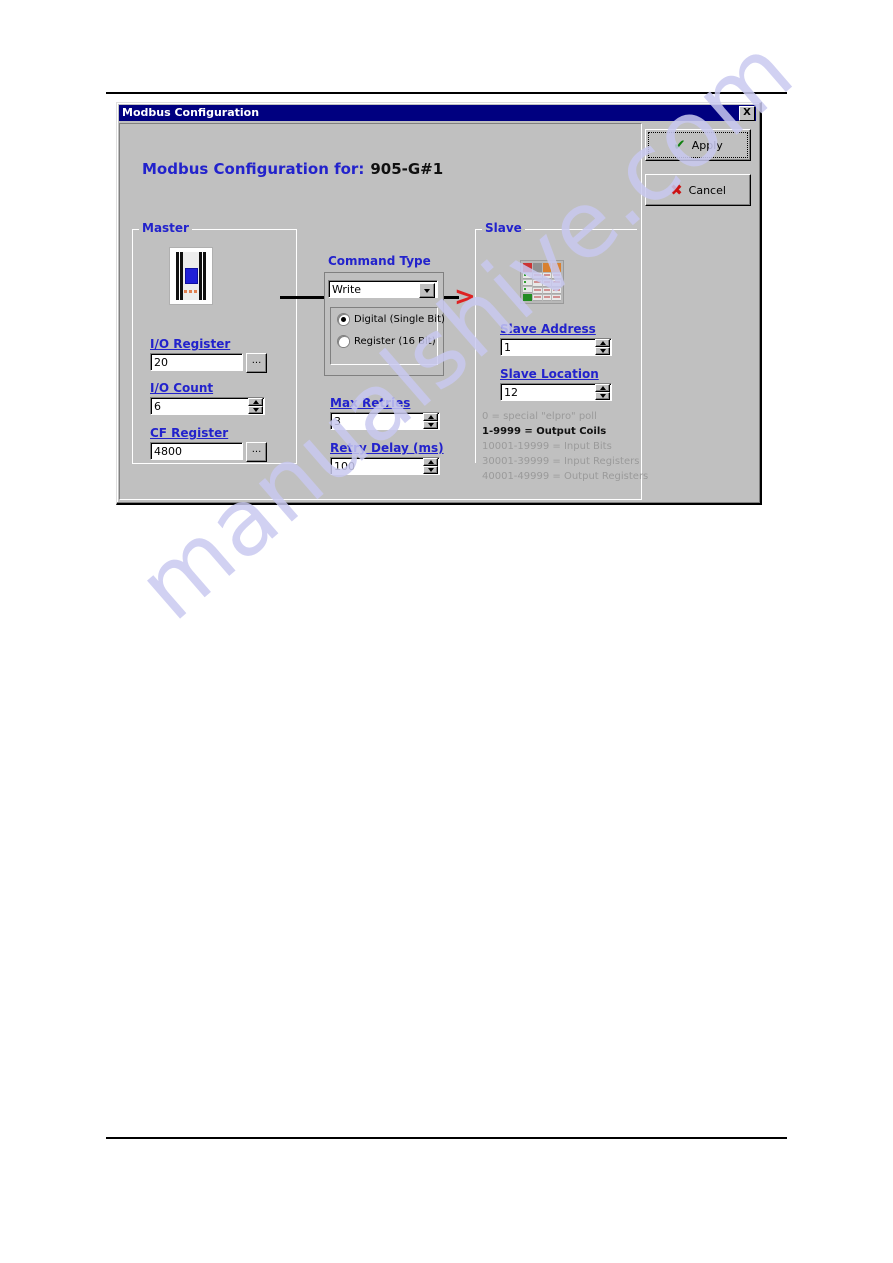 The width and height of the screenshot is (893, 1263). What do you see at coordinates (383, 289) in the screenshot?
I see `command-type-select: Write` at bounding box center [383, 289].